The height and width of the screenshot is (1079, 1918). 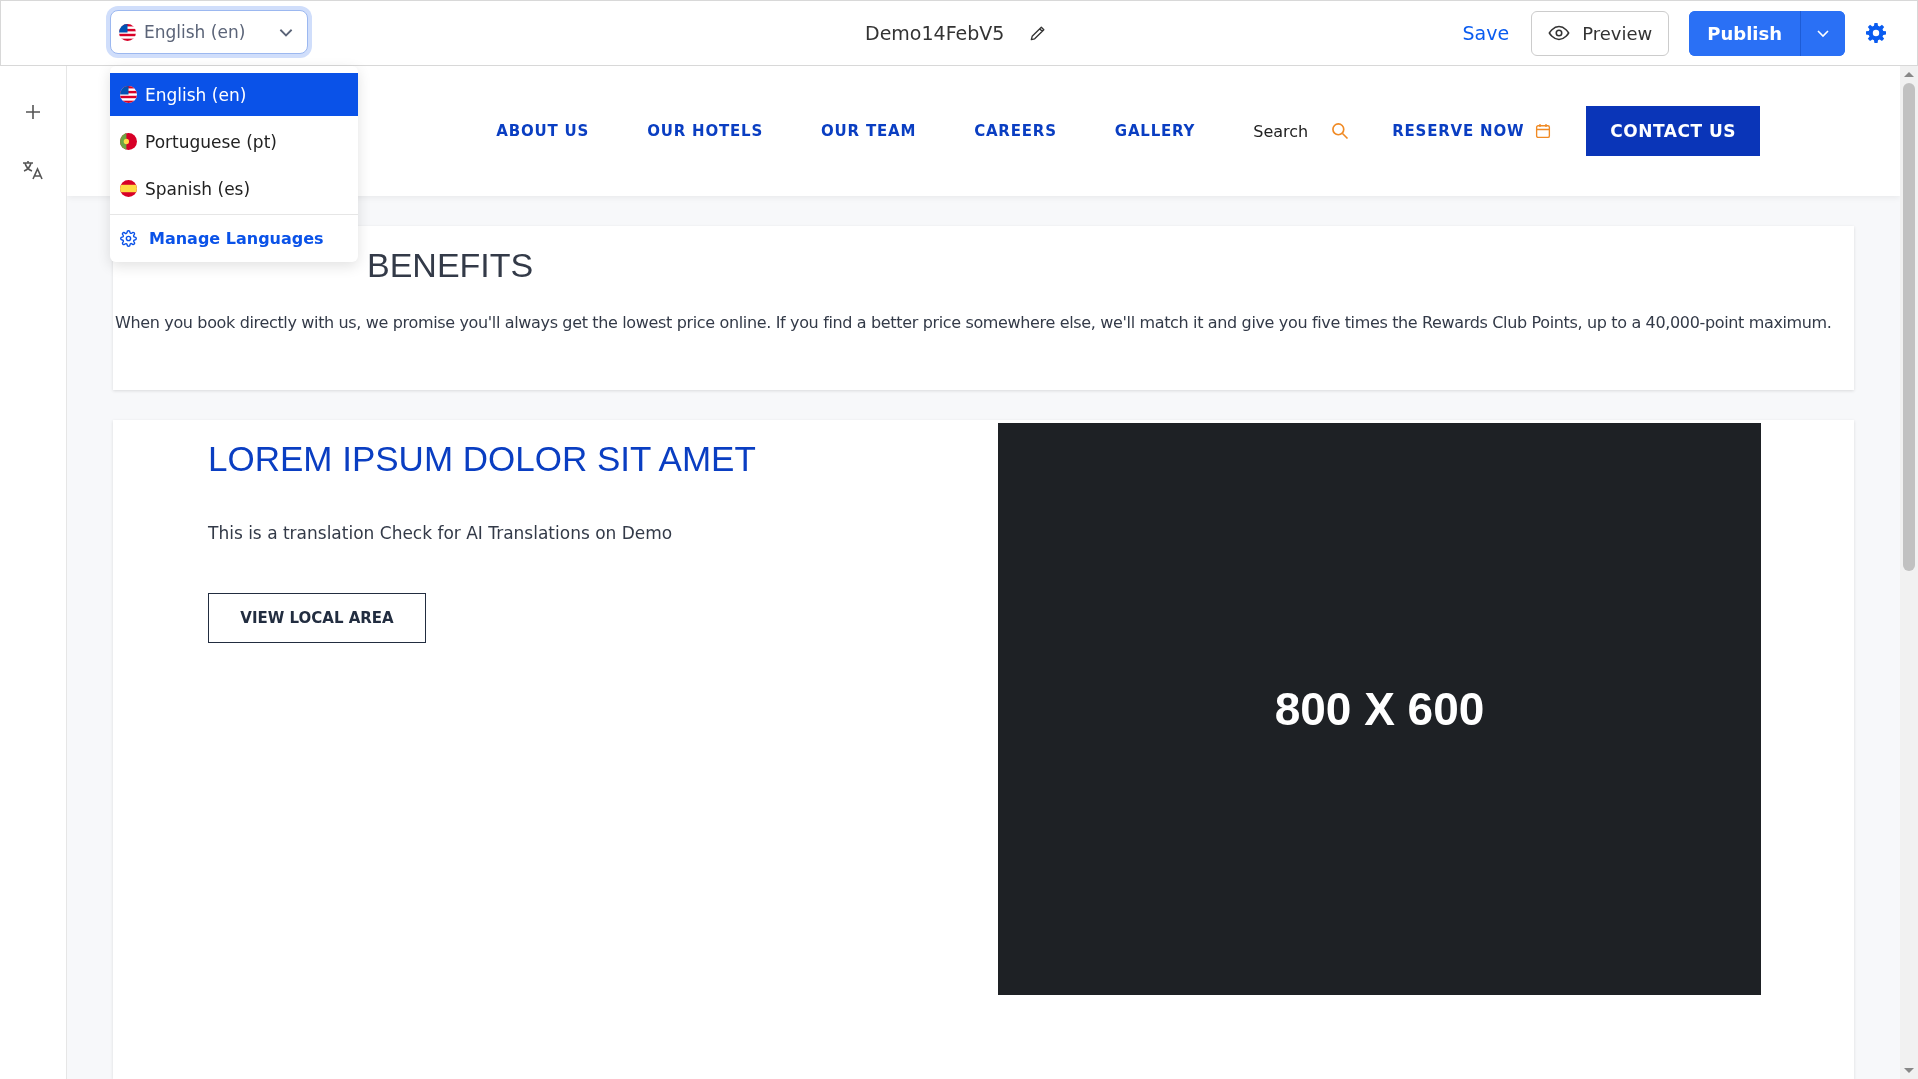 What do you see at coordinates (33, 112) in the screenshot?
I see `add-icon` at bounding box center [33, 112].